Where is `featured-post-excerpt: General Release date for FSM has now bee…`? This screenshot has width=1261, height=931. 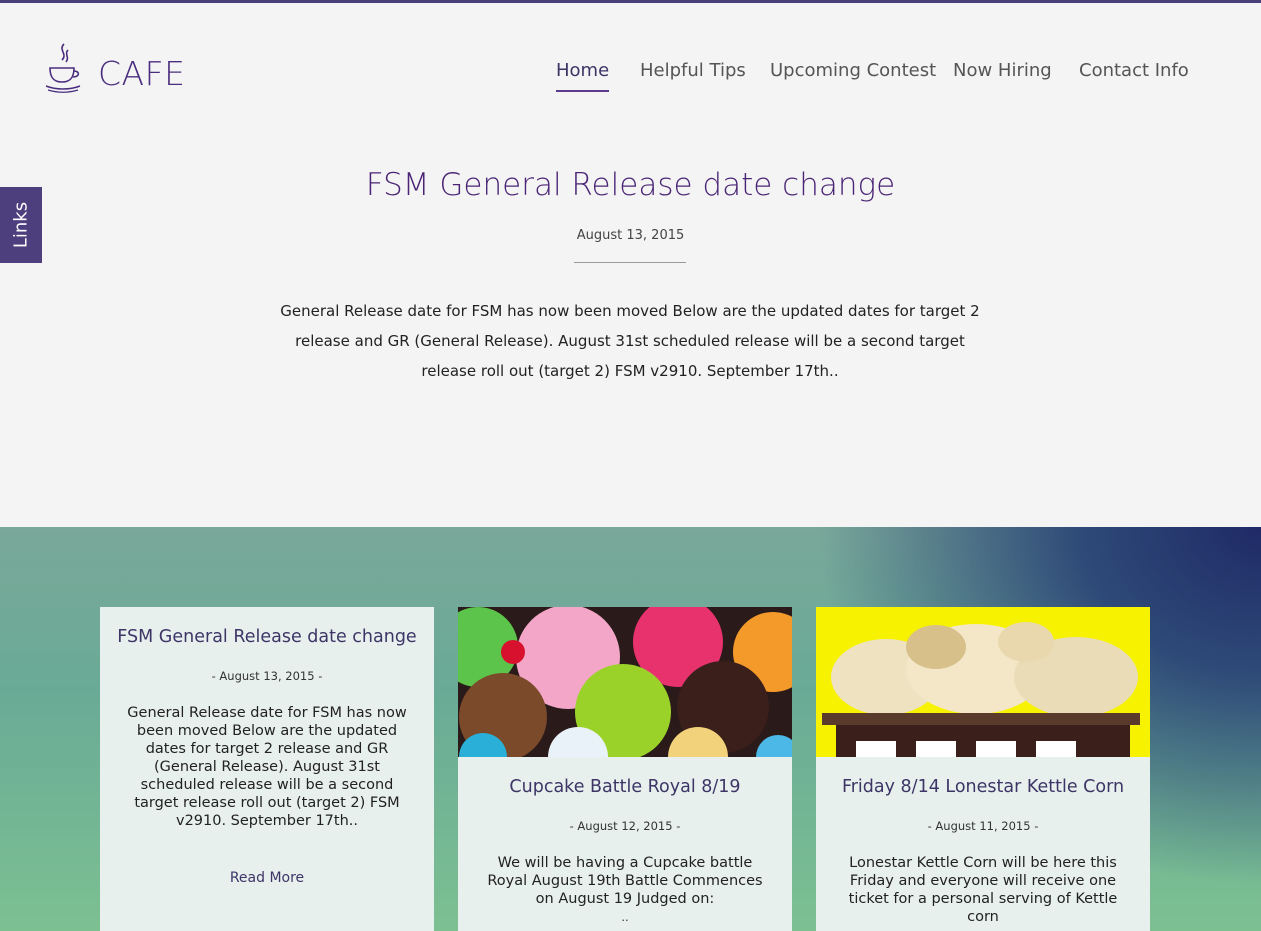 featured-post-excerpt: General Release date for FSM has now bee… is located at coordinates (630, 341).